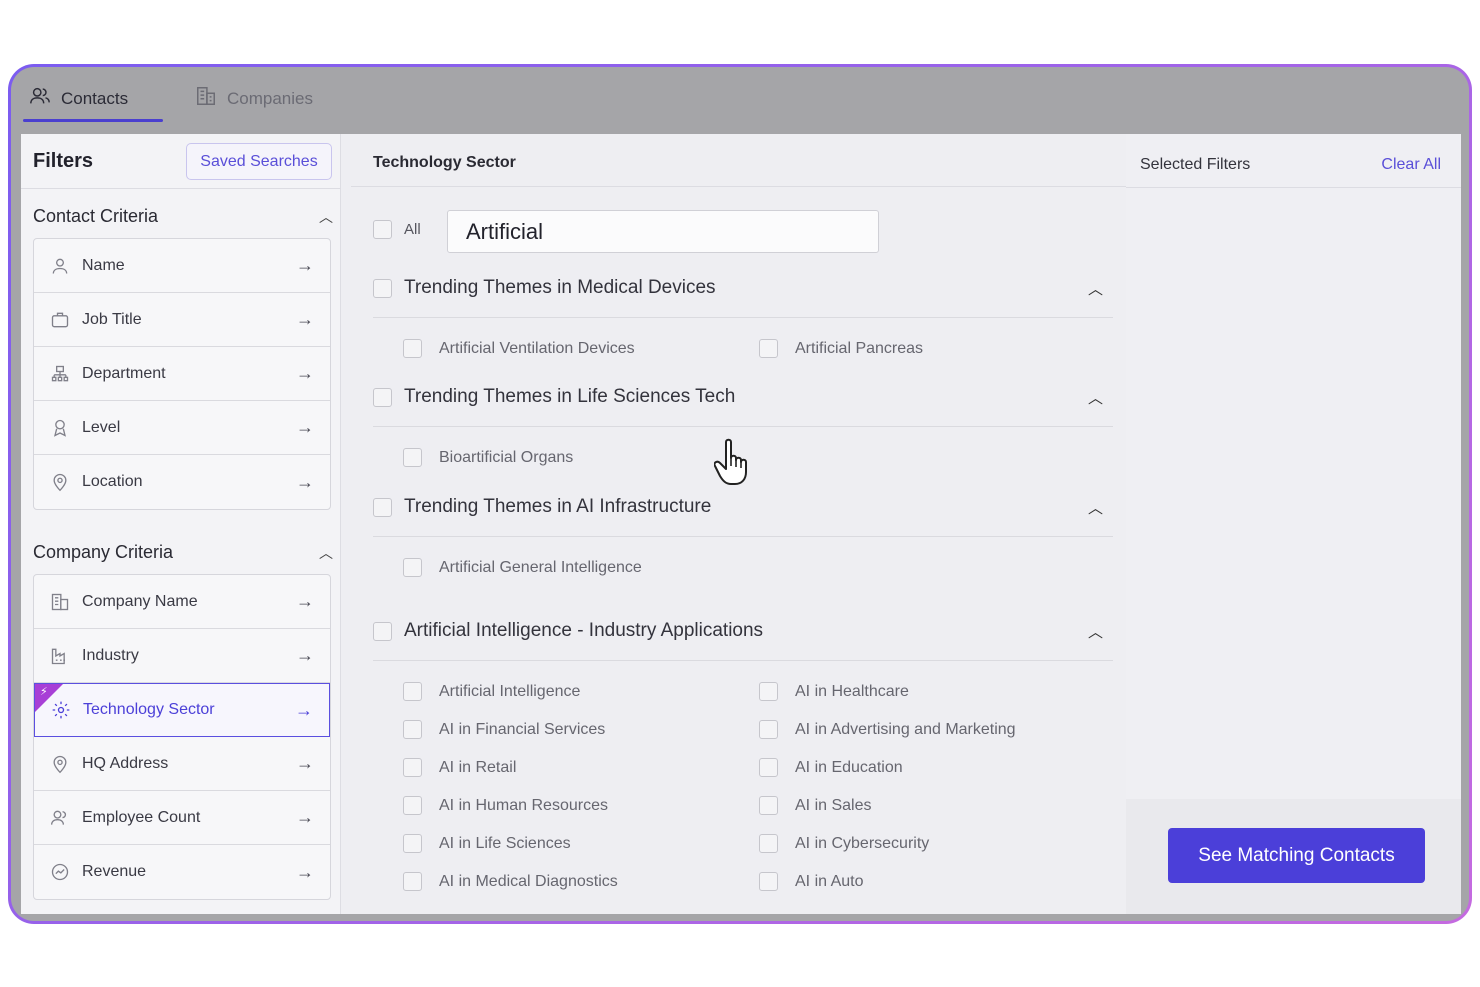 The image size is (1480, 987). What do you see at coordinates (743, 288) in the screenshot?
I see `group-header-medical-devices: Trending Themes in Medical Devices ︿` at bounding box center [743, 288].